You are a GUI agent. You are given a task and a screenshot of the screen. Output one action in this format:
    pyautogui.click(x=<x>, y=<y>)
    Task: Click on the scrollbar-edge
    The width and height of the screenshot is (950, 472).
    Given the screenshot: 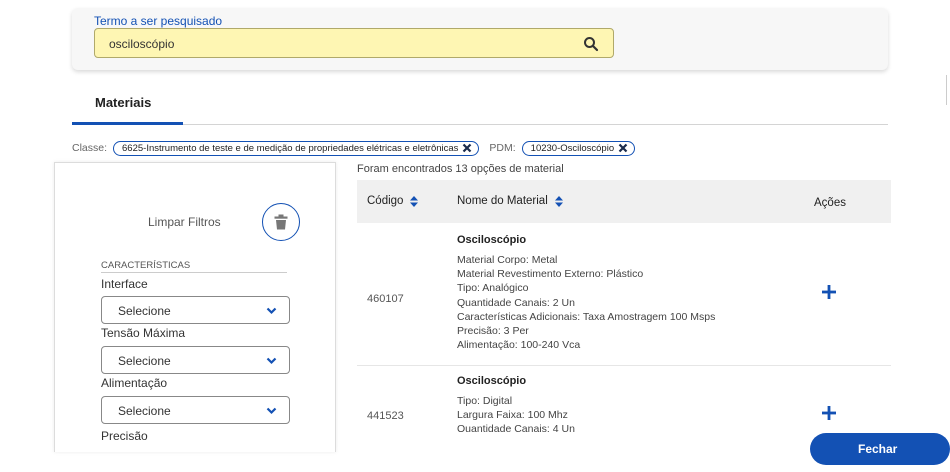 What is the action you would take?
    pyautogui.click(x=946, y=90)
    